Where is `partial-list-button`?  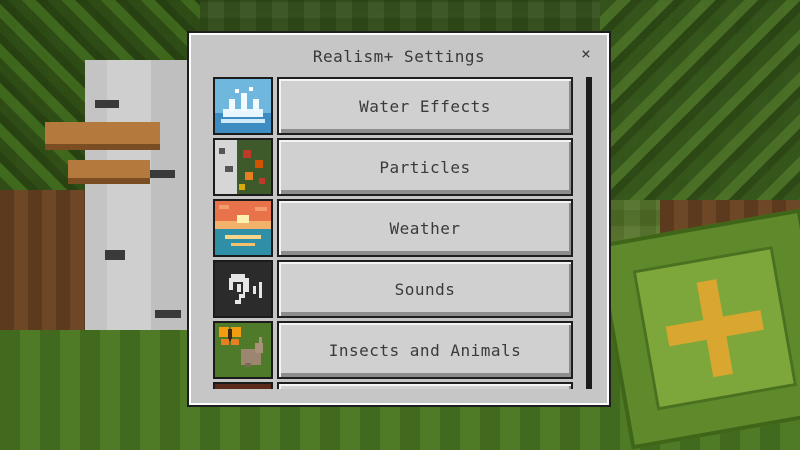
partial-list-button is located at coordinates (425, 385).